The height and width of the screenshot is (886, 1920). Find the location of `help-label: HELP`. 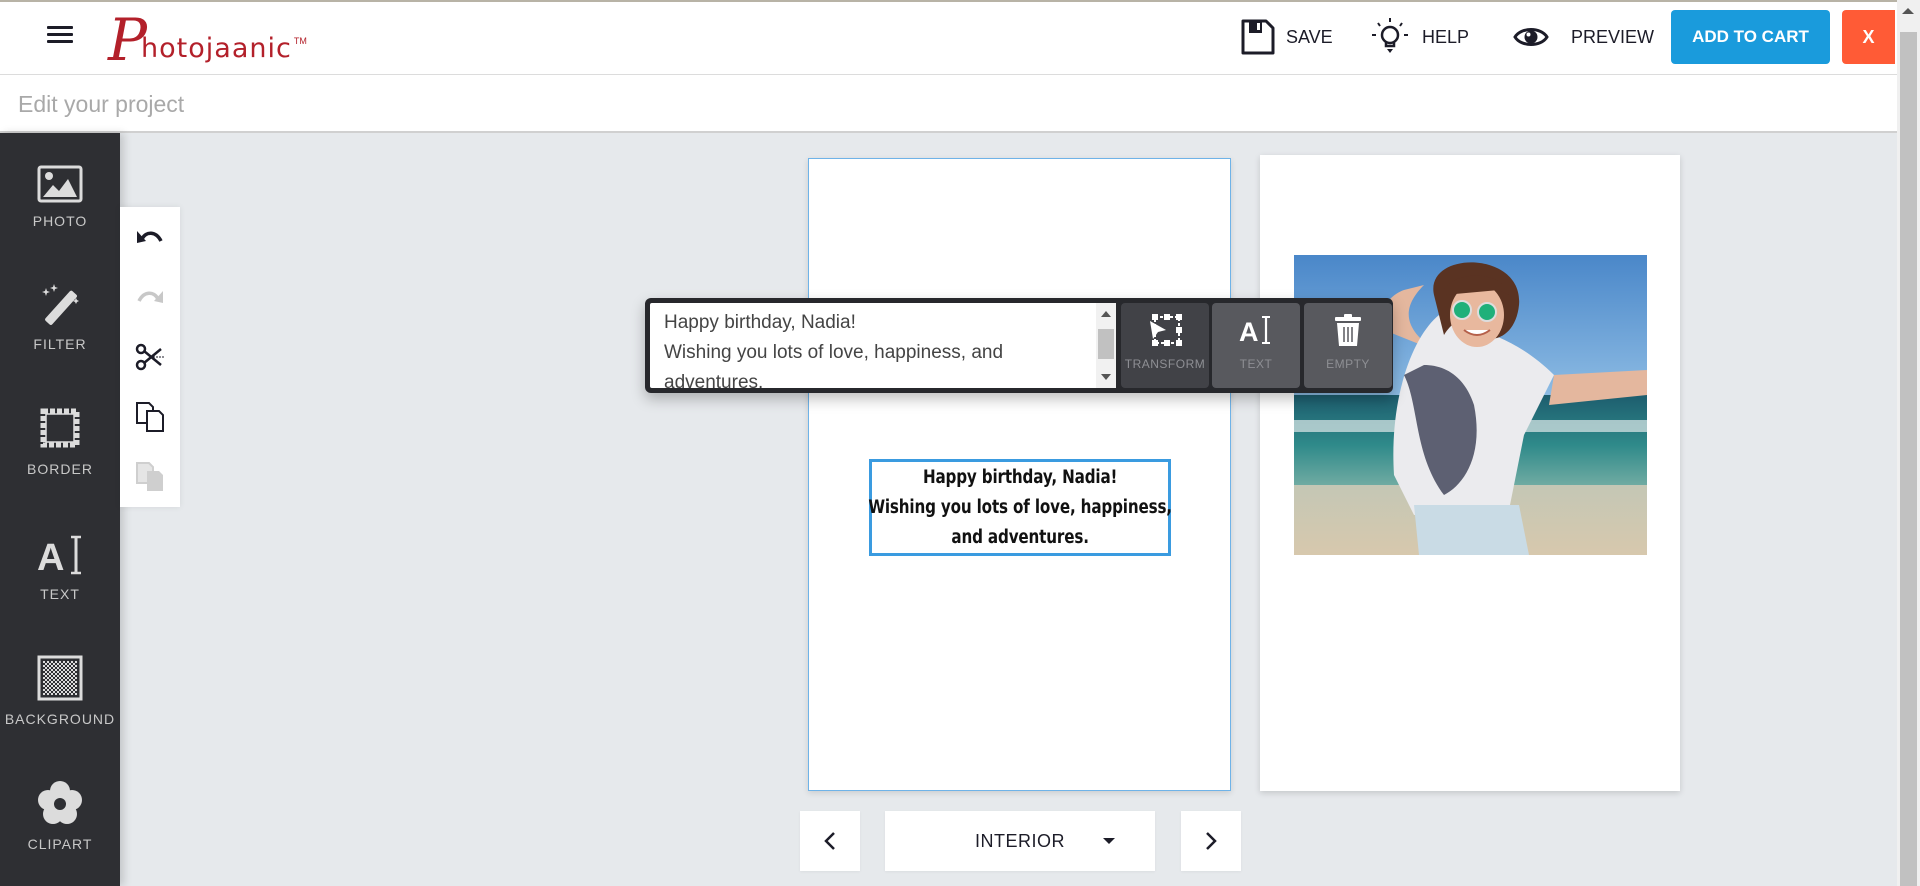

help-label: HELP is located at coordinates (1446, 36).